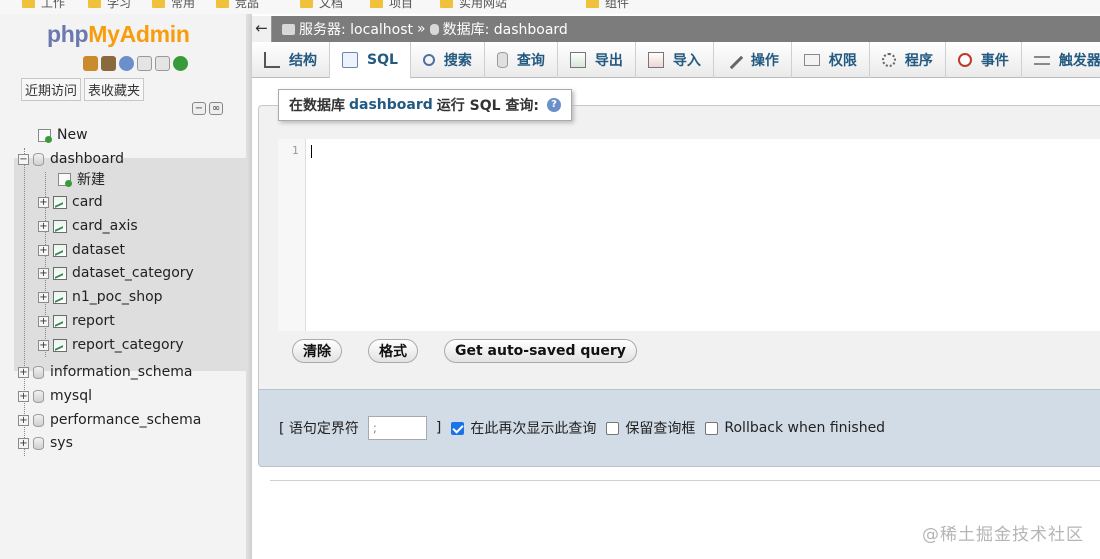 The height and width of the screenshot is (559, 1100). I want to click on docs-icon, so click(144, 63).